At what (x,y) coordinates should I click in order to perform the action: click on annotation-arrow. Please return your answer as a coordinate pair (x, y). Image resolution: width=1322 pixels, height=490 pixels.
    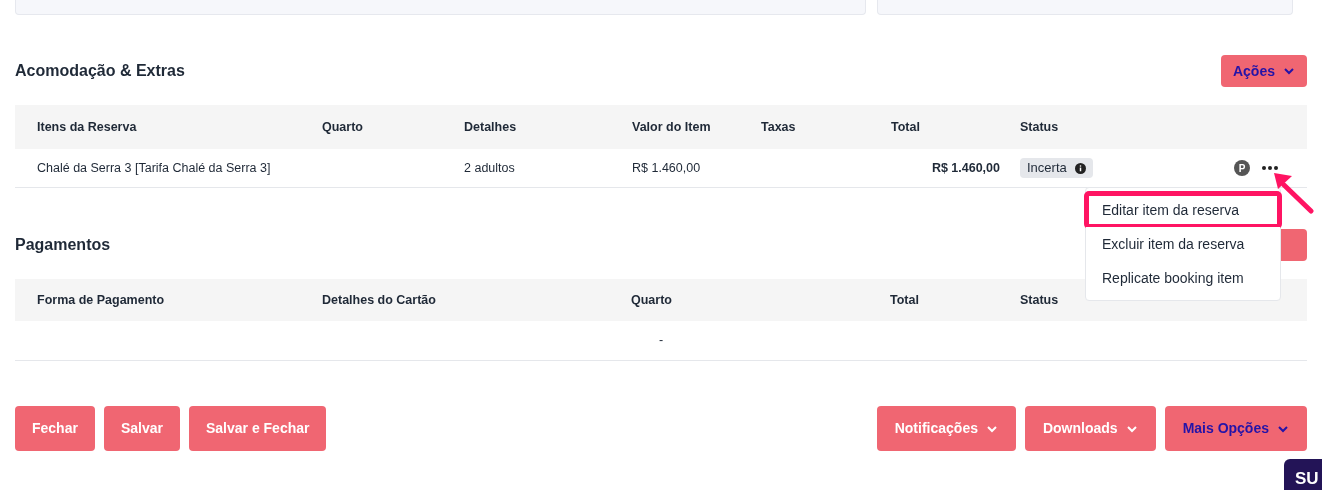
    Looking at the image, I should click on (1293, 192).